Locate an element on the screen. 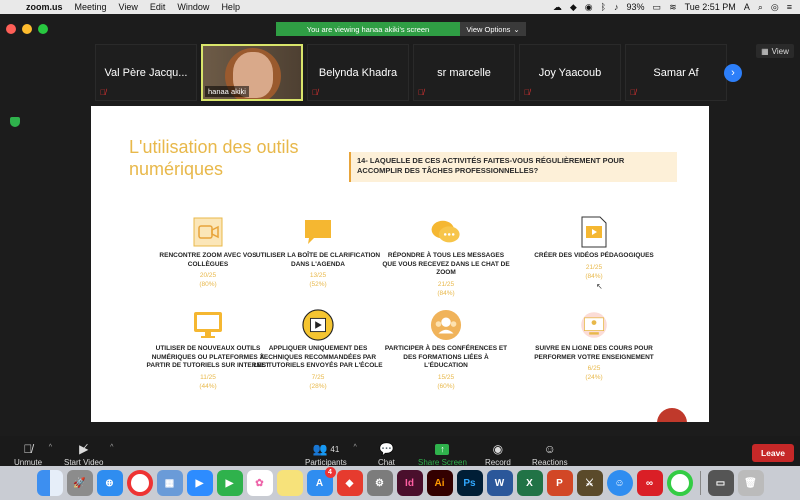 Image resolution: width=800 pixels, height=500 pixels. finder-icon is located at coordinates (49, 483).